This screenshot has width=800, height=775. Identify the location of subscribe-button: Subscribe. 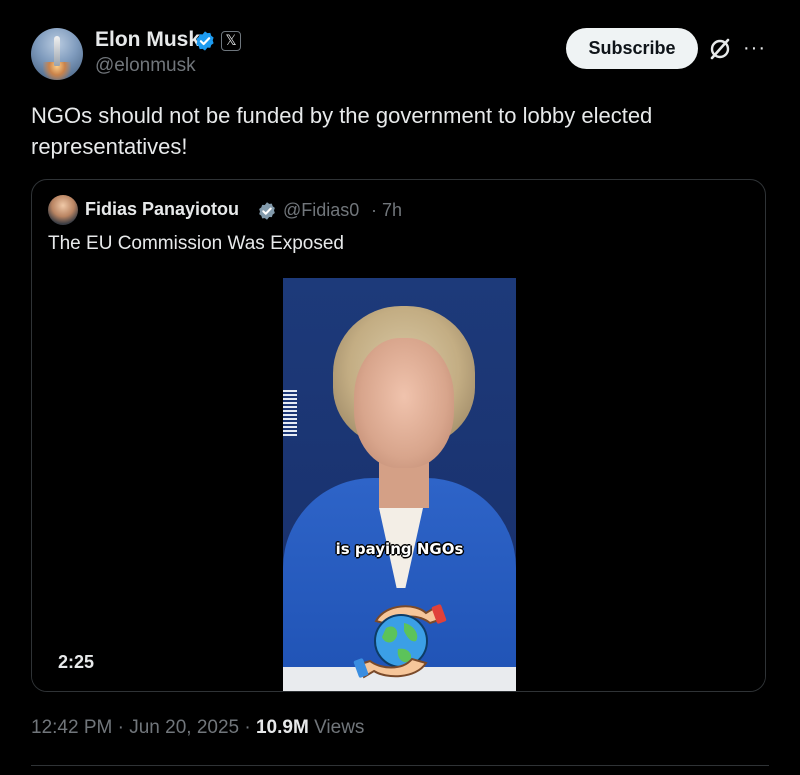
(632, 48).